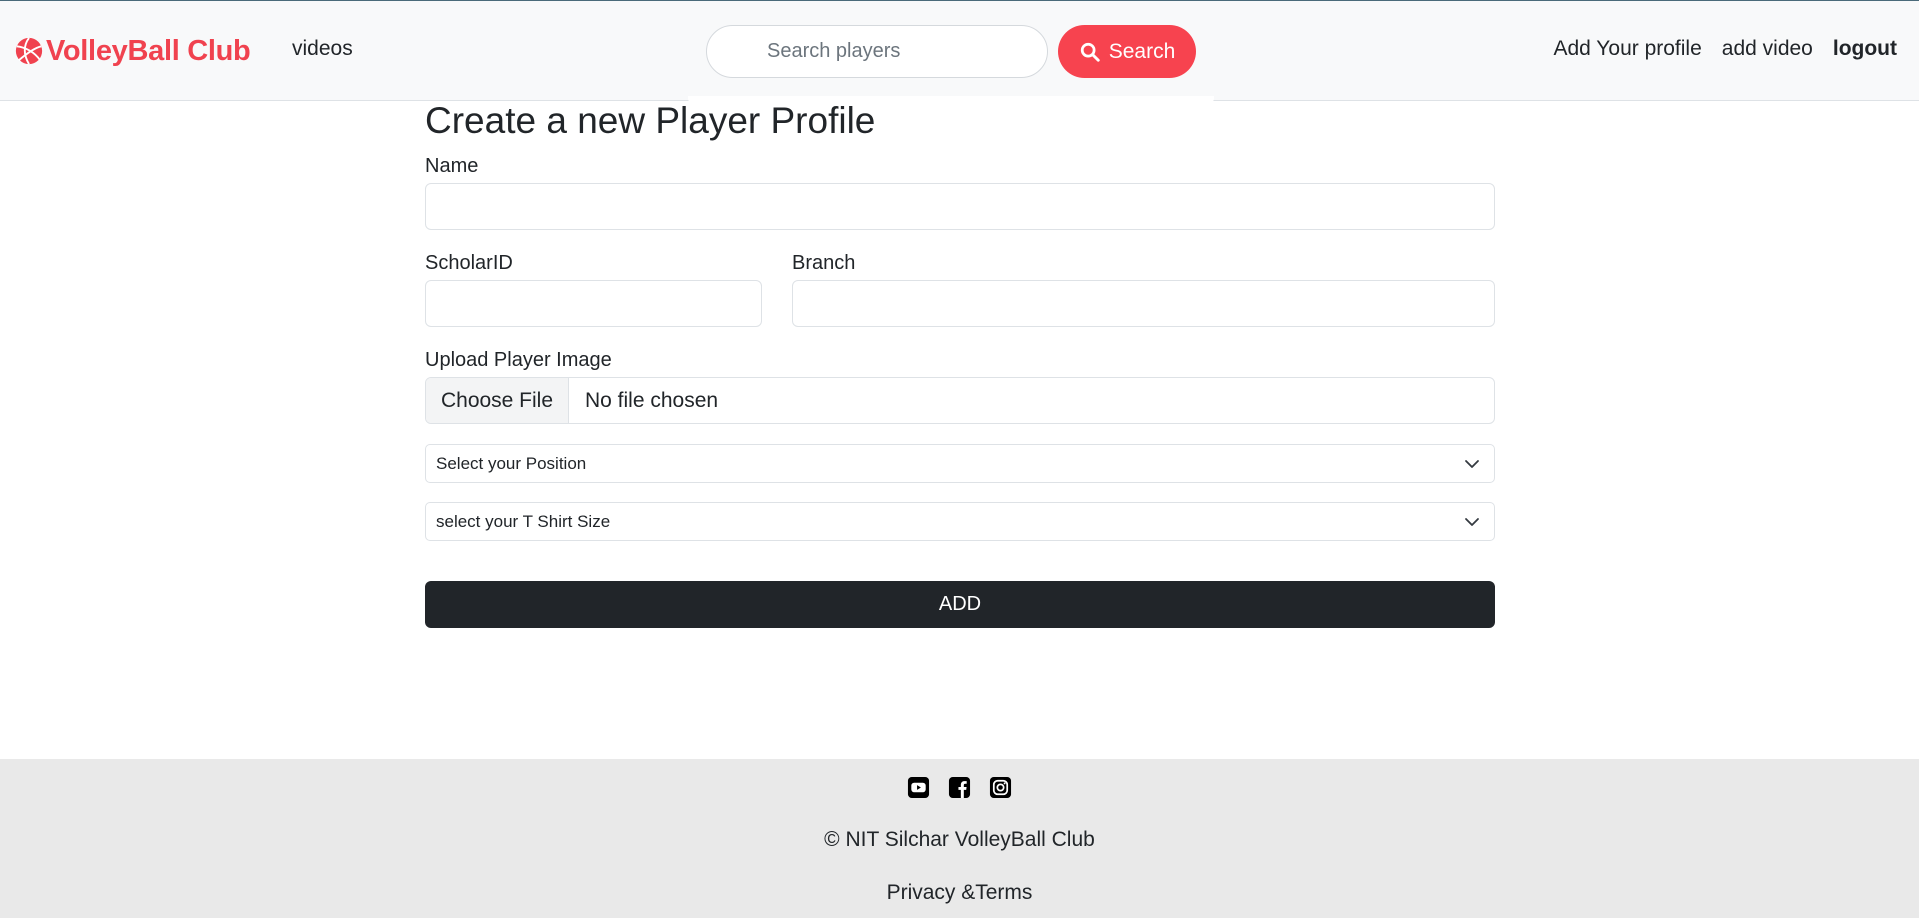  I want to click on privacy-terms-link: Privacy &Terms, so click(960, 892).